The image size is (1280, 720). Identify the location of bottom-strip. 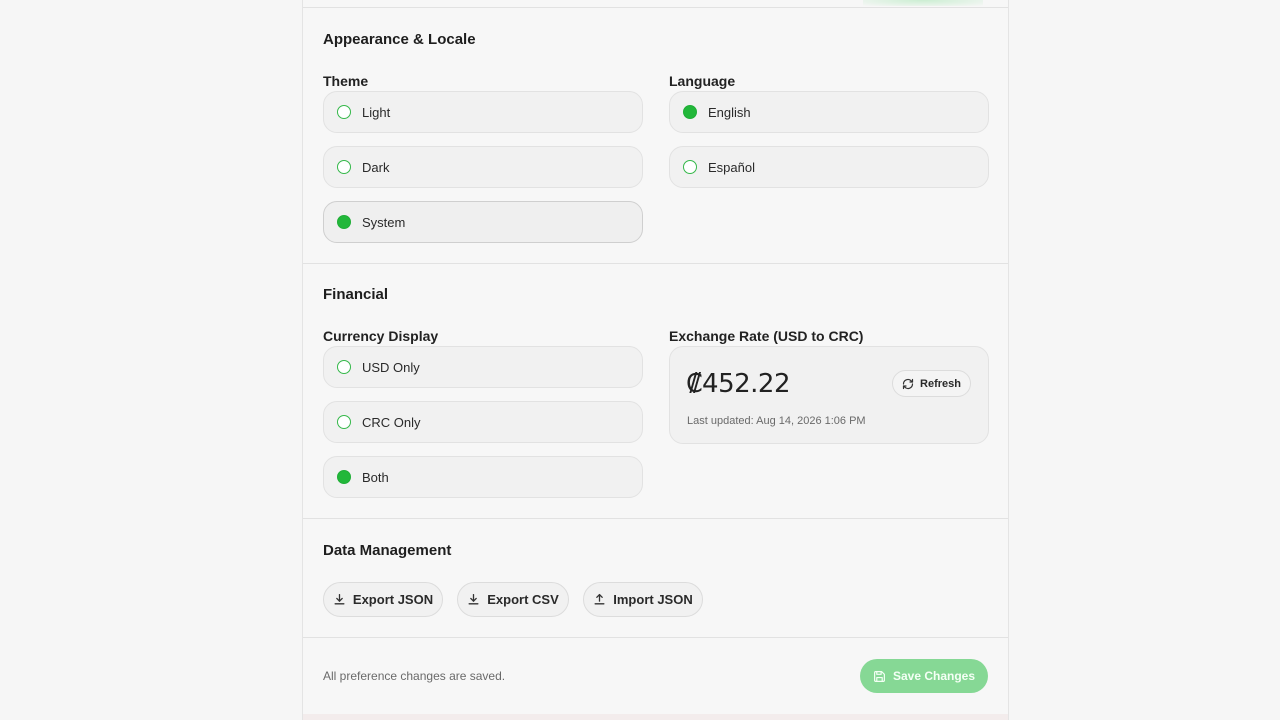
(655, 717).